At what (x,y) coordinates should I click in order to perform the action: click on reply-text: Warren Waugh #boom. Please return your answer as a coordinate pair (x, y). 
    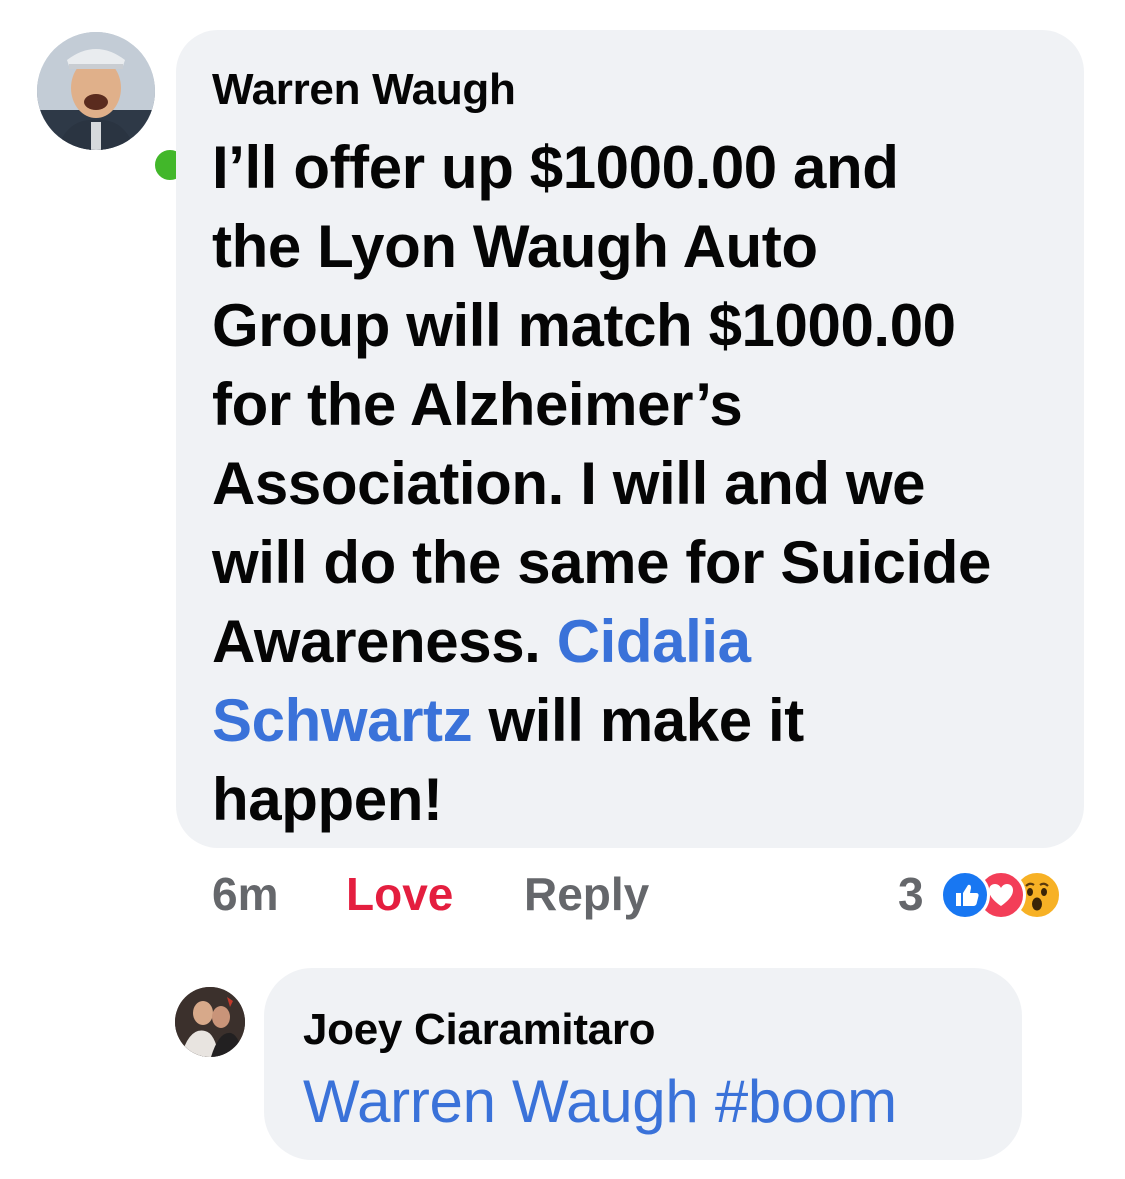
    Looking at the image, I should click on (600, 1102).